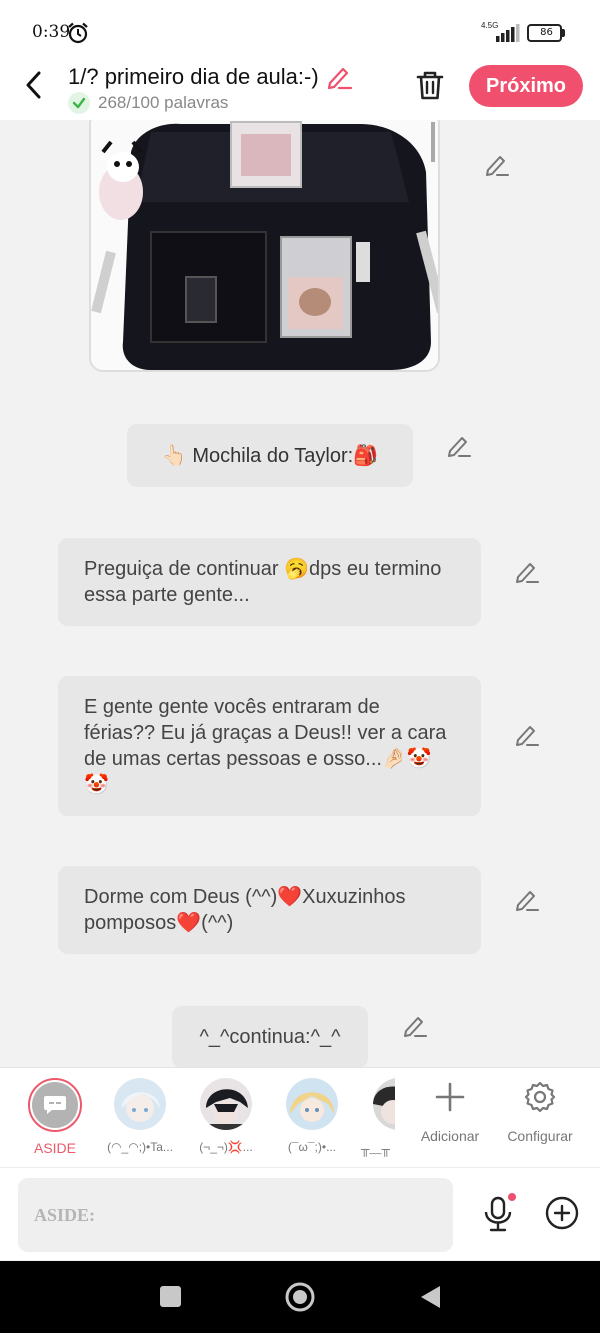 Image resolution: width=600 pixels, height=1333 pixels. Describe the element at coordinates (497, 165) in the screenshot. I see `edit-image-icon` at that location.